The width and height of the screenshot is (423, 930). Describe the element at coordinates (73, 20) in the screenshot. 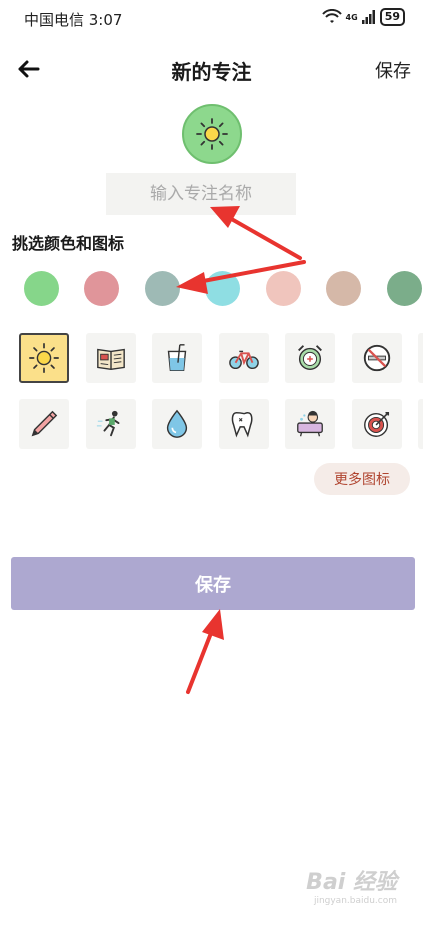

I see `carrier-time: 中国电信 3:07` at that location.